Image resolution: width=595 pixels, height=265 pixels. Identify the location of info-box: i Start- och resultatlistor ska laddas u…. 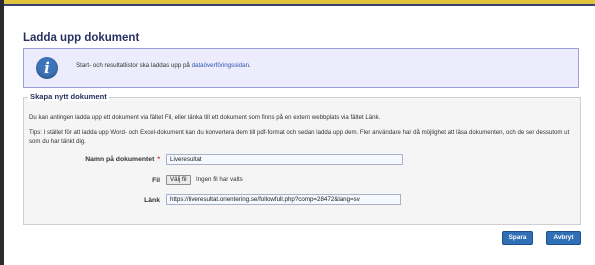
(301, 68).